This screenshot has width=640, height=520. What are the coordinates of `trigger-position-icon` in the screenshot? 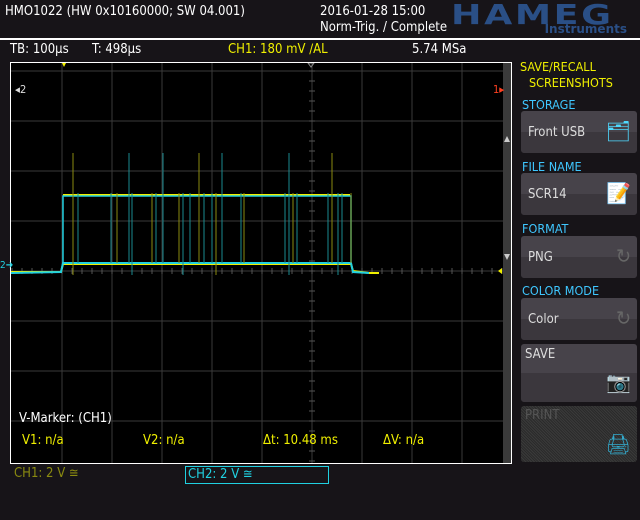 It's located at (64, 65).